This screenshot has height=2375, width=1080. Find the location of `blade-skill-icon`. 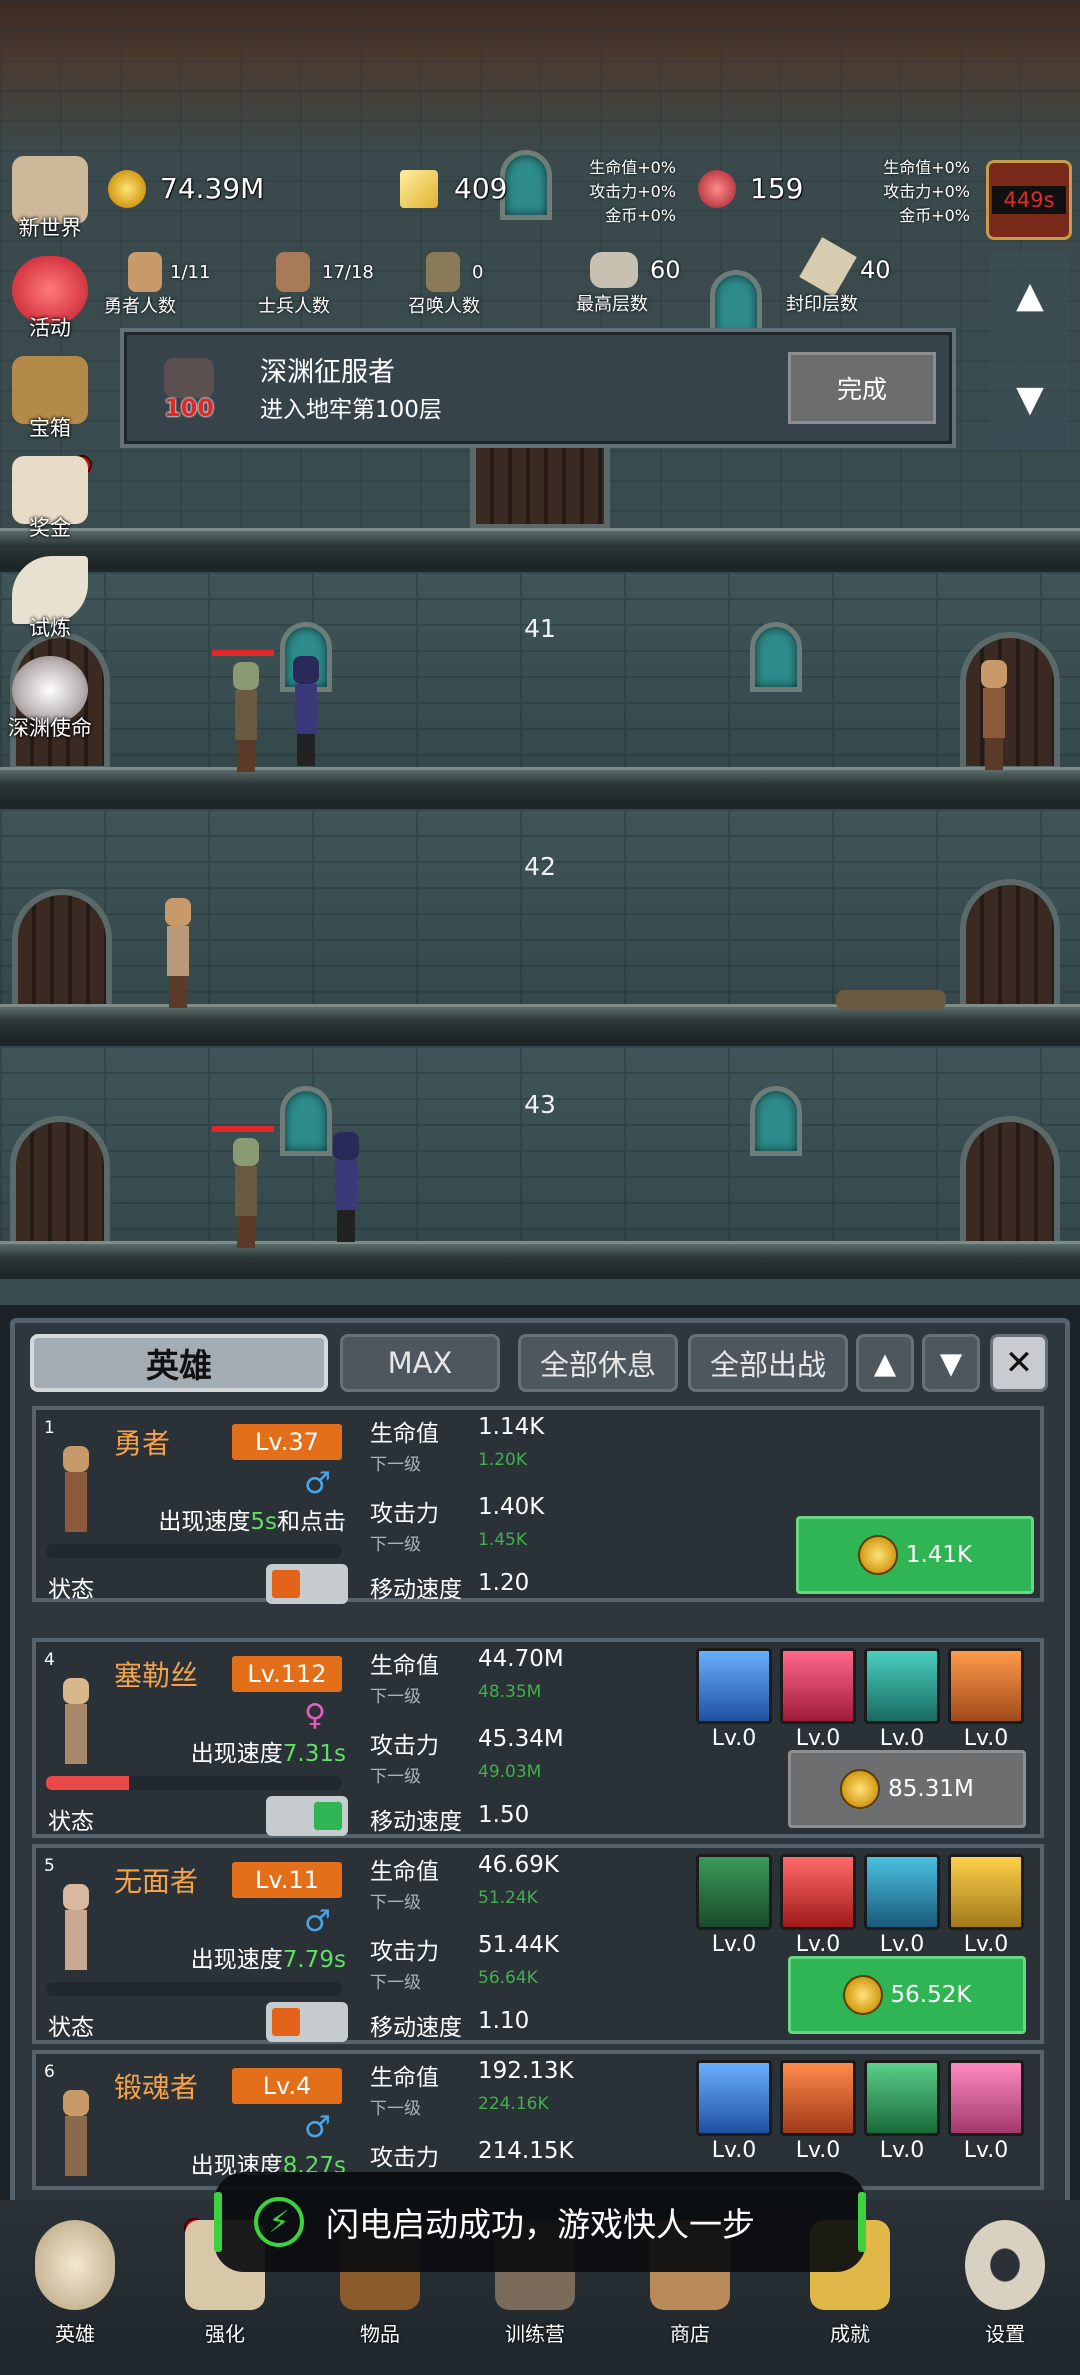

blade-skill-icon is located at coordinates (818, 1892).